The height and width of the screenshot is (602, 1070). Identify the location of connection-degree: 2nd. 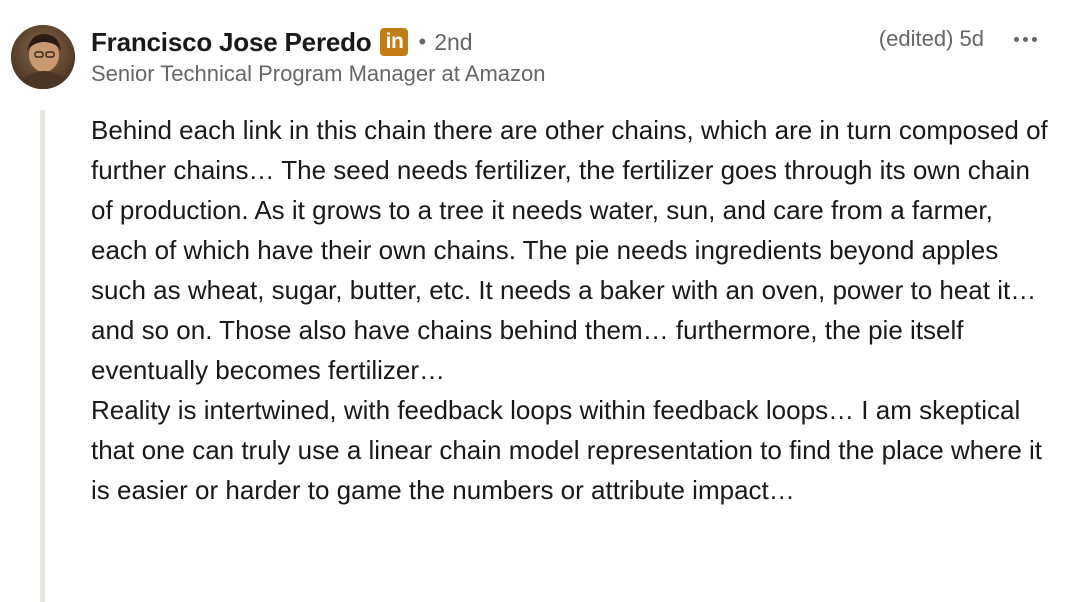
(453, 41).